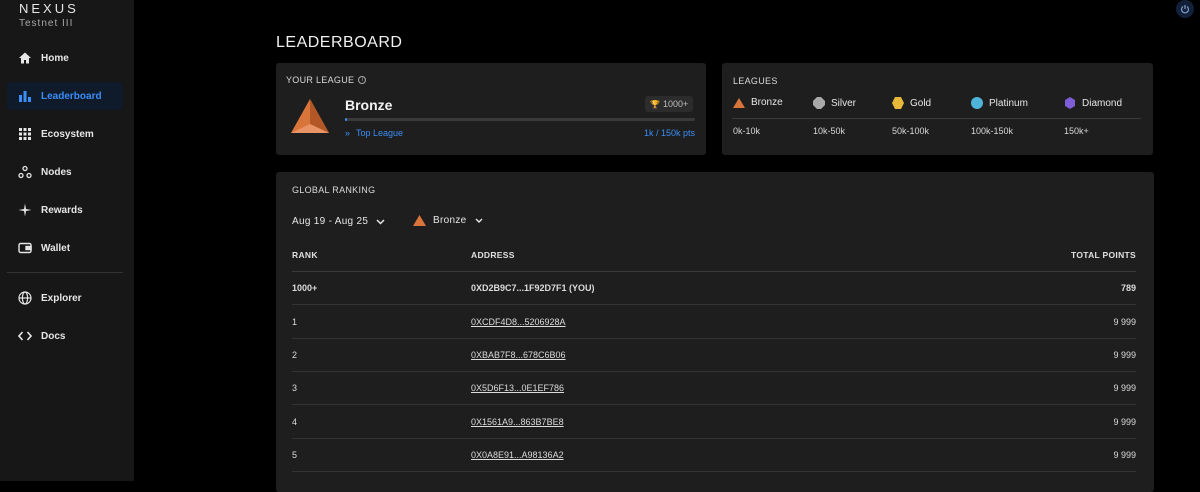 The image size is (1200, 492). Describe the element at coordinates (320, 80) in the screenshot. I see `your-league-heading: YOUR LEAGUE` at that location.